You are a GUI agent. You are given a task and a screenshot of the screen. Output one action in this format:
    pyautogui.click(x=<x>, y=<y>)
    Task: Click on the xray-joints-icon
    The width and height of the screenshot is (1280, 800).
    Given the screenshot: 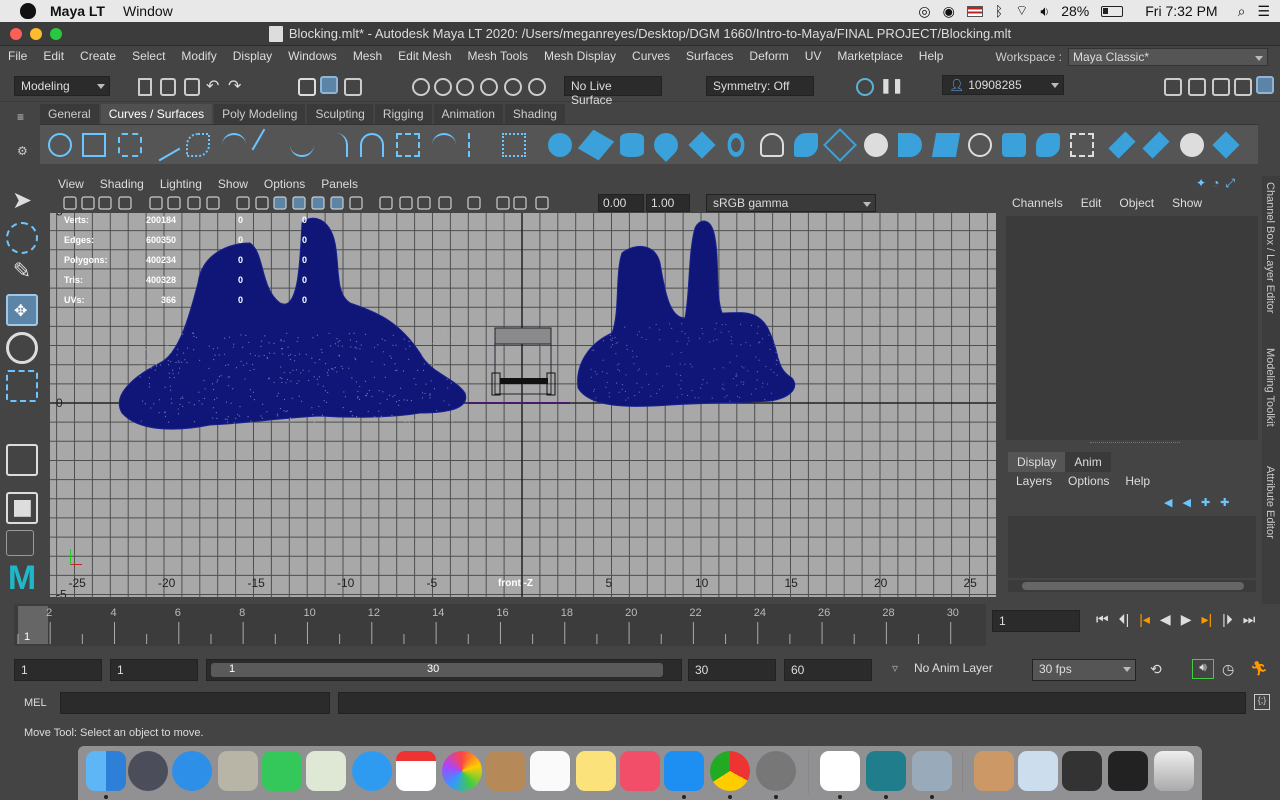 What is the action you would take?
    pyautogui.click(x=542, y=203)
    